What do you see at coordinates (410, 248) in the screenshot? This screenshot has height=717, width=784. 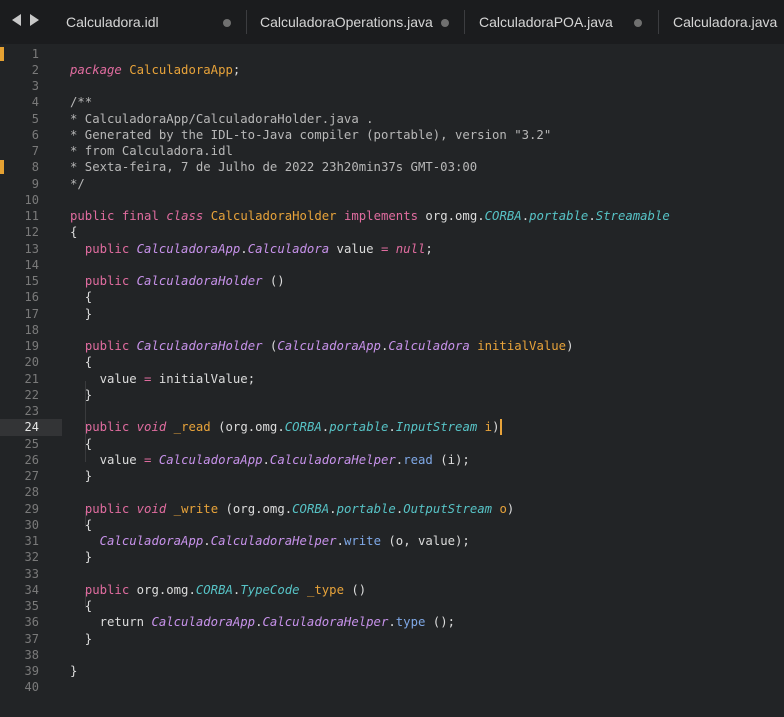 I see `code-token: null` at bounding box center [410, 248].